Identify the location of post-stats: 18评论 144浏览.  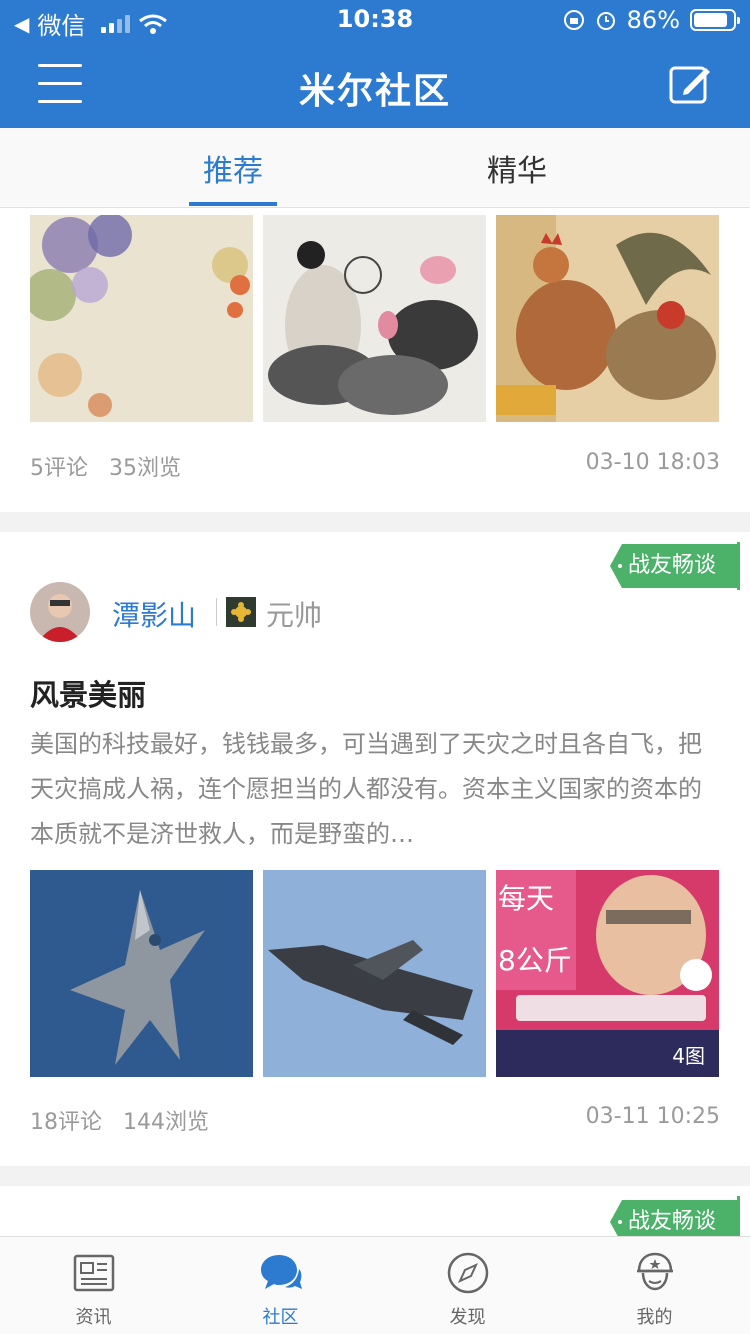
(119, 1120).